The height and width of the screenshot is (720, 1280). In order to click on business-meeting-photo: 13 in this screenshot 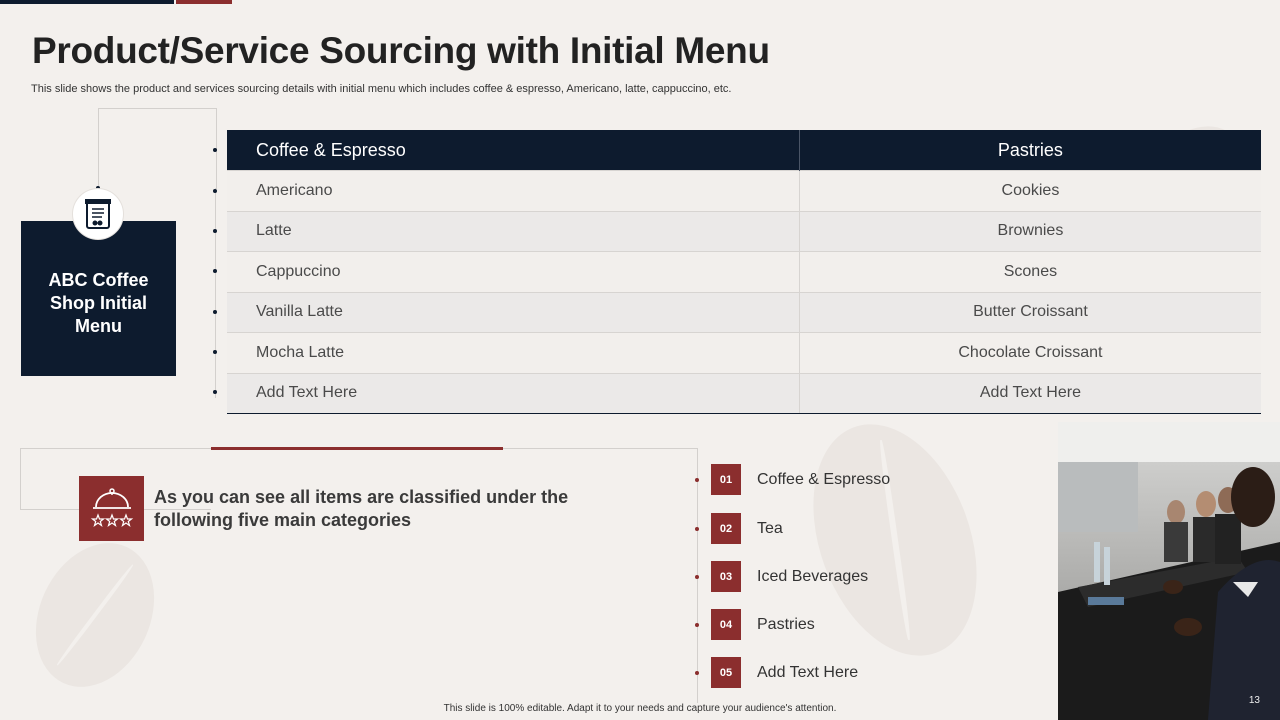, I will do `click(1169, 571)`.